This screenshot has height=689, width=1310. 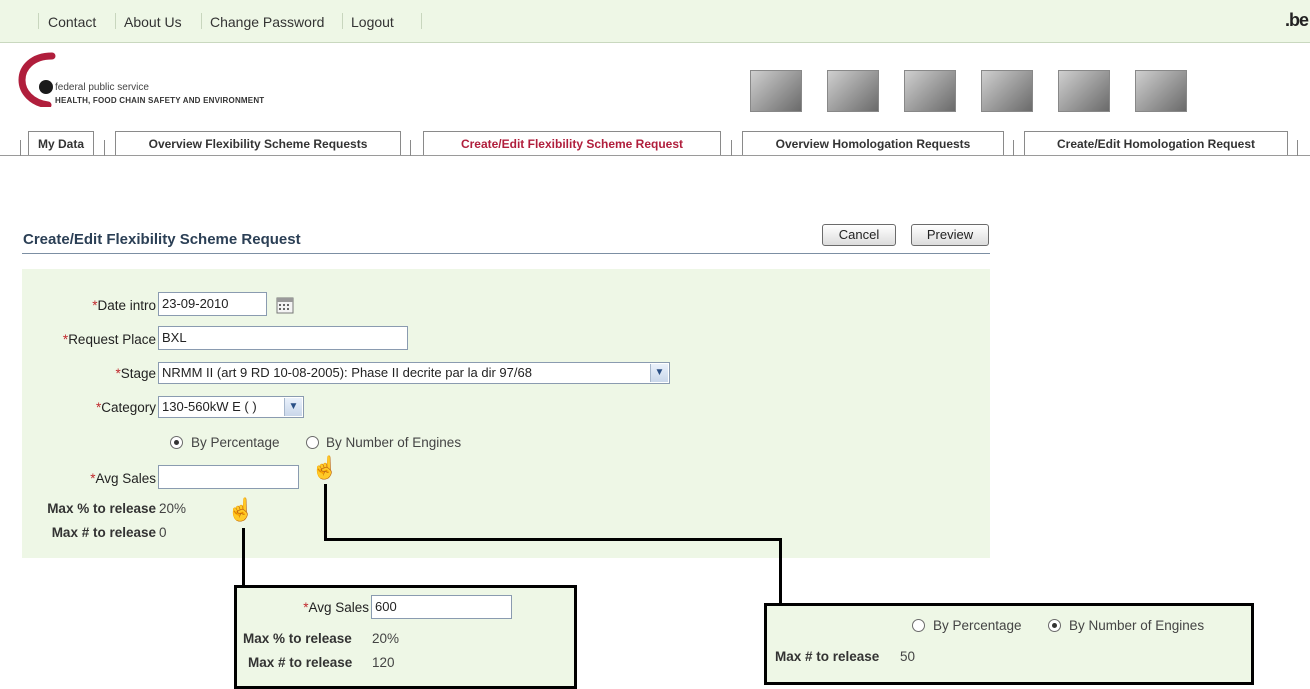 I want to click on callout-max-num-value: 50, so click(x=908, y=656).